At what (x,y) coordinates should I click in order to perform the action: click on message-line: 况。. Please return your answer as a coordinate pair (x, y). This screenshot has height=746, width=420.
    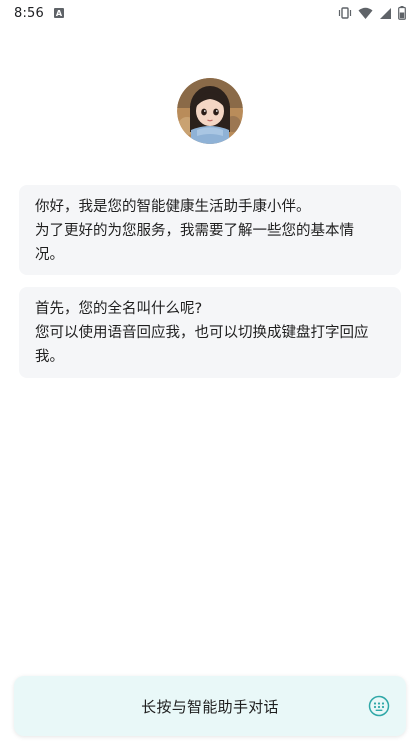
    Looking at the image, I should click on (49, 255).